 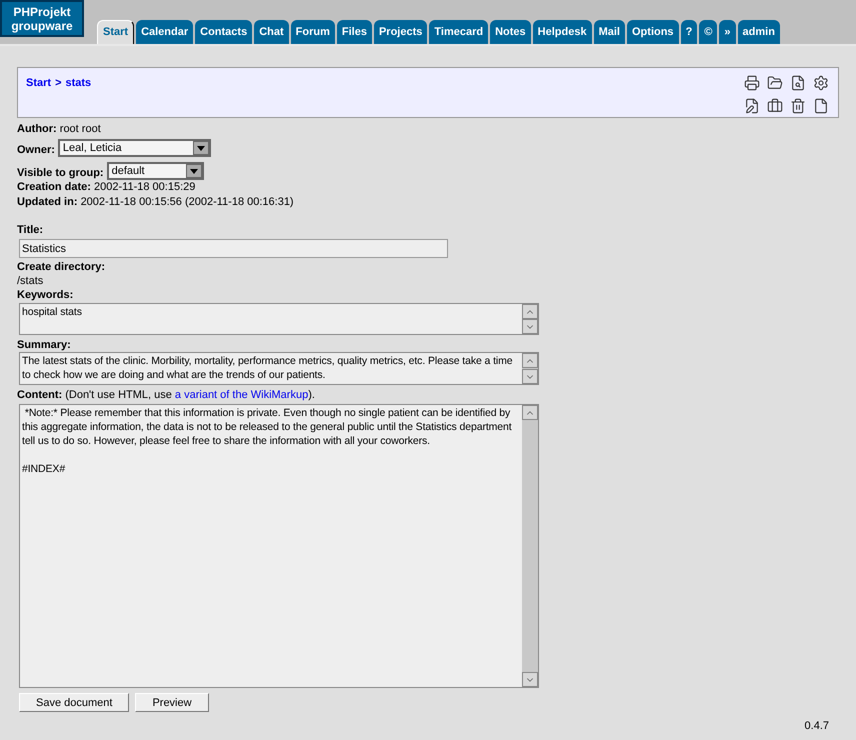 I want to click on dropdown: Leal, Leticia, so click(x=134, y=148).